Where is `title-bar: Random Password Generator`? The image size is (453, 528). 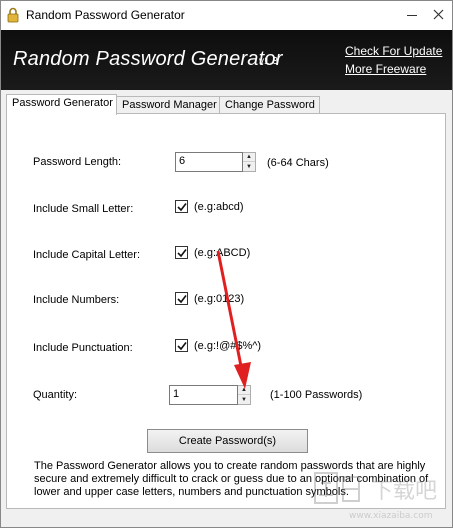 title-bar: Random Password Generator is located at coordinates (226, 15).